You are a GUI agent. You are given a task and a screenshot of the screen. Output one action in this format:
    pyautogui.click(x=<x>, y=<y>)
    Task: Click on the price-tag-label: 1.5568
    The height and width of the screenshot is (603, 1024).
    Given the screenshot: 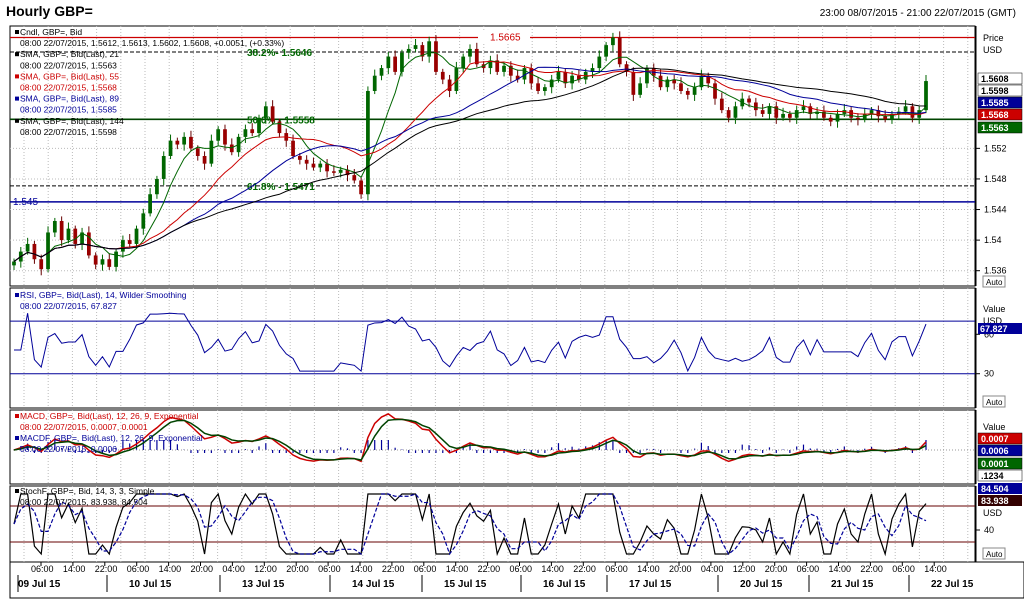 What is the action you would take?
    pyautogui.click(x=995, y=115)
    